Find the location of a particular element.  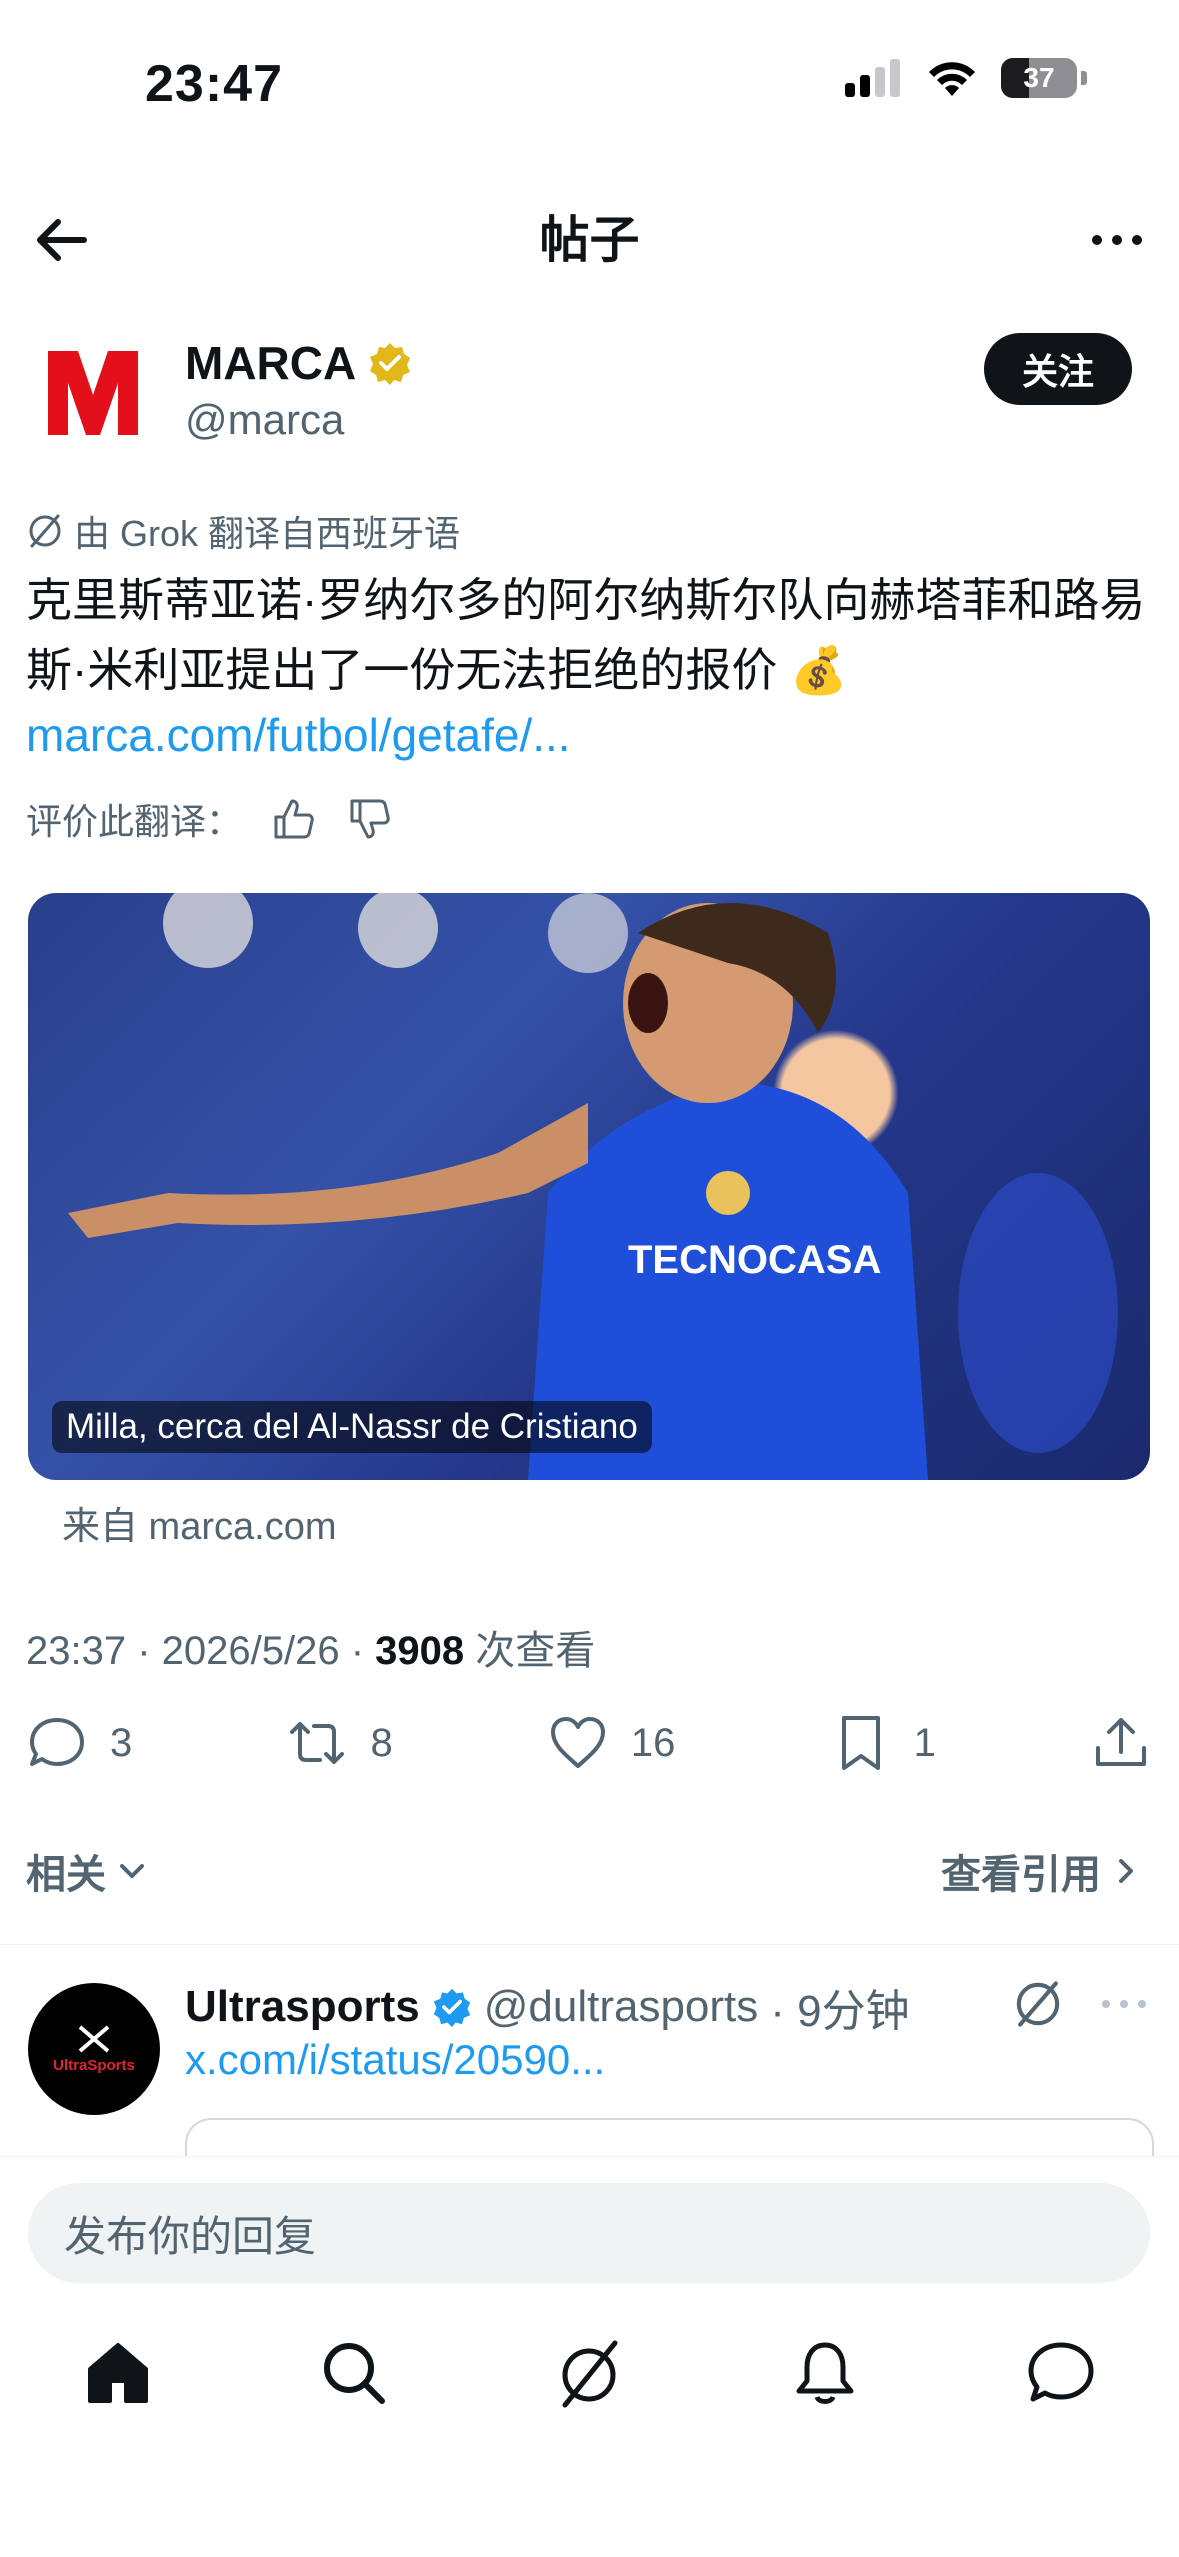

chevron-down-icon is located at coordinates (132, 1871).